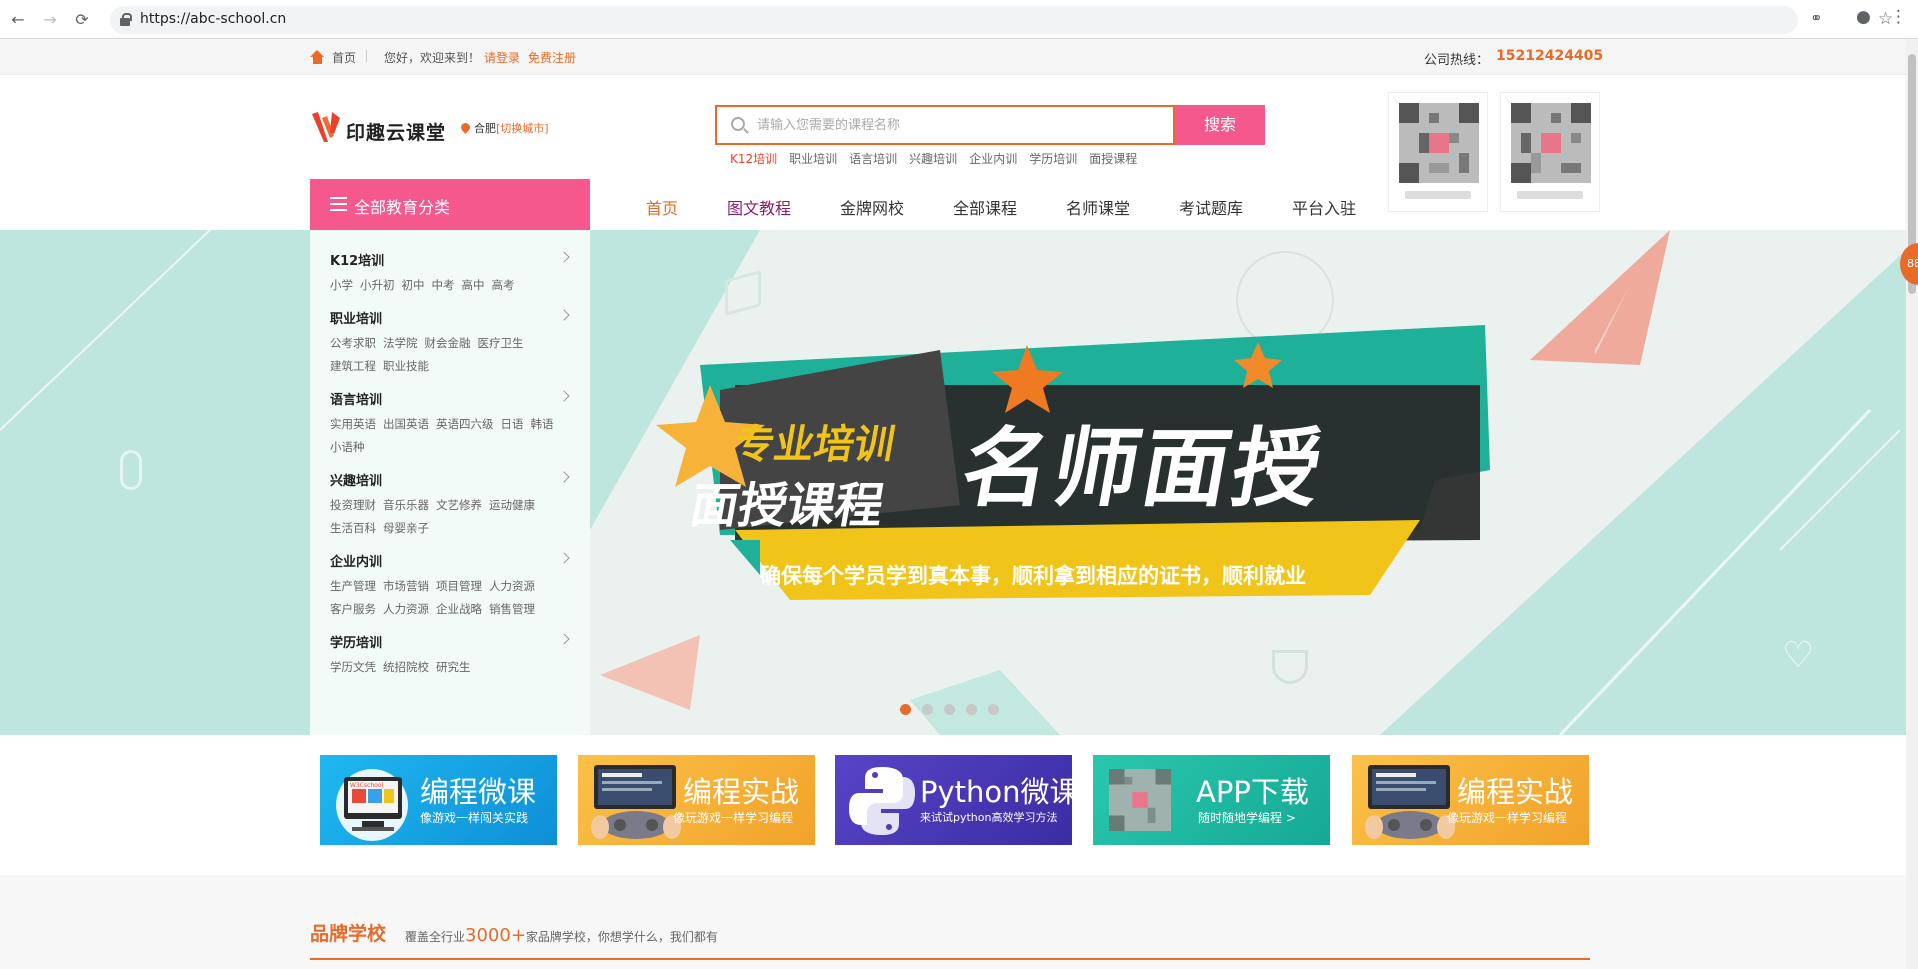 Image resolution: width=1918 pixels, height=969 pixels. What do you see at coordinates (542, 424) in the screenshot?
I see `category-link: 韩语` at bounding box center [542, 424].